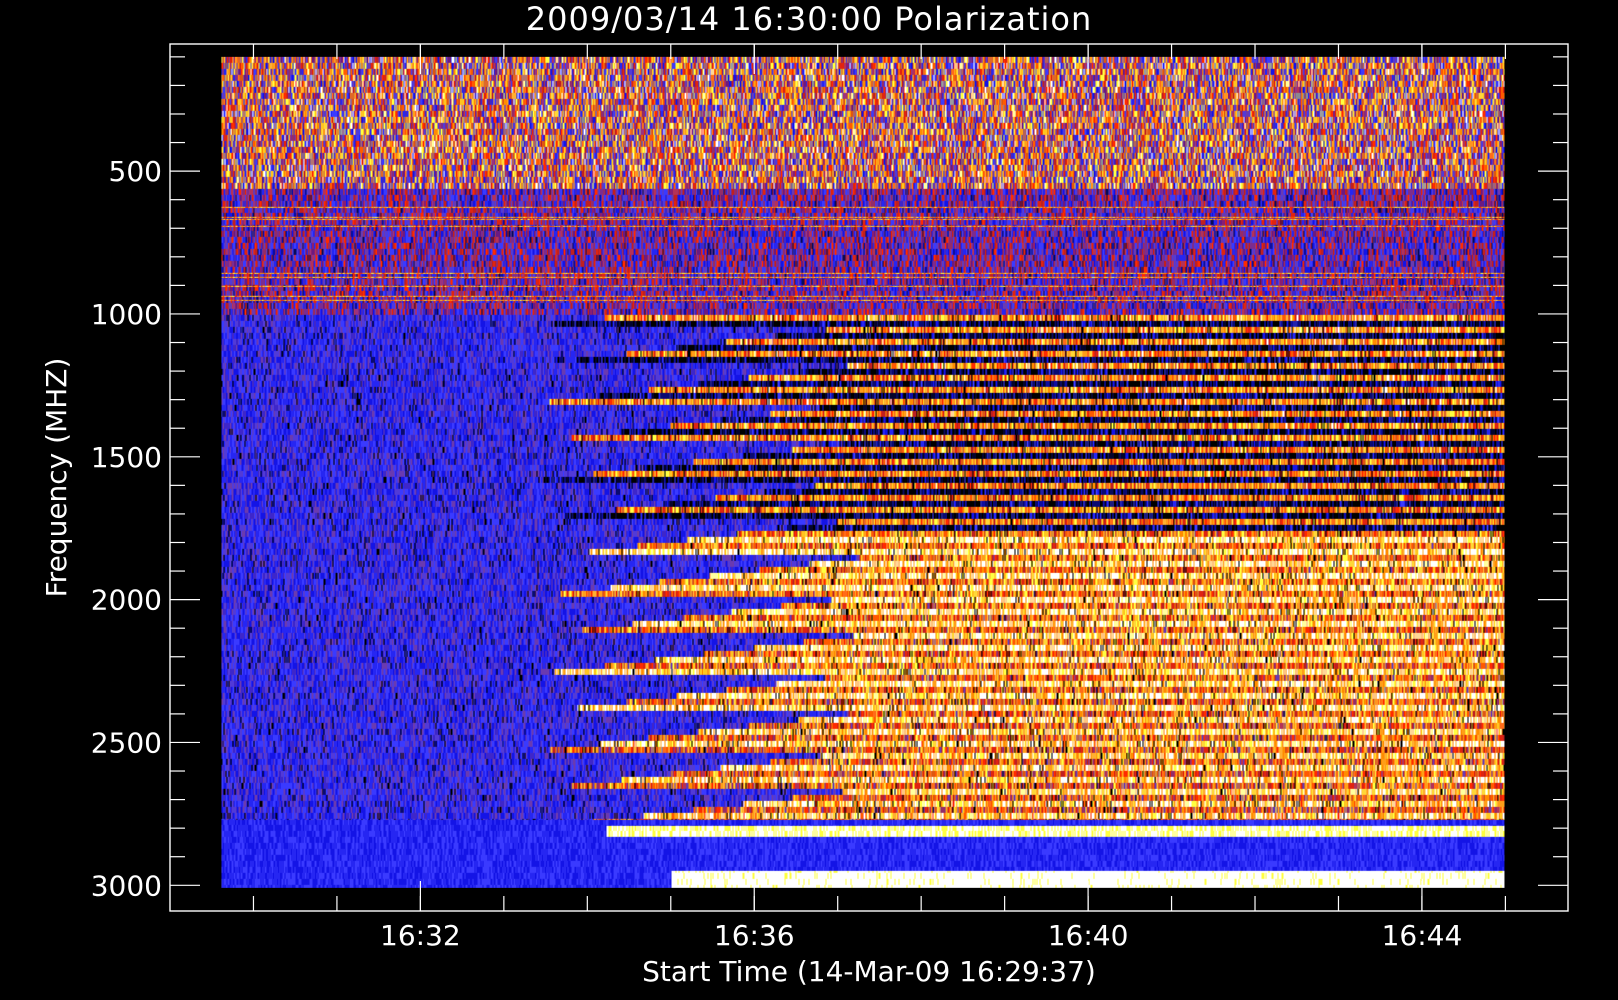 This screenshot has width=1618, height=1000. What do you see at coordinates (754, 935) in the screenshot?
I see `x-tick-label: 16:36` at bounding box center [754, 935].